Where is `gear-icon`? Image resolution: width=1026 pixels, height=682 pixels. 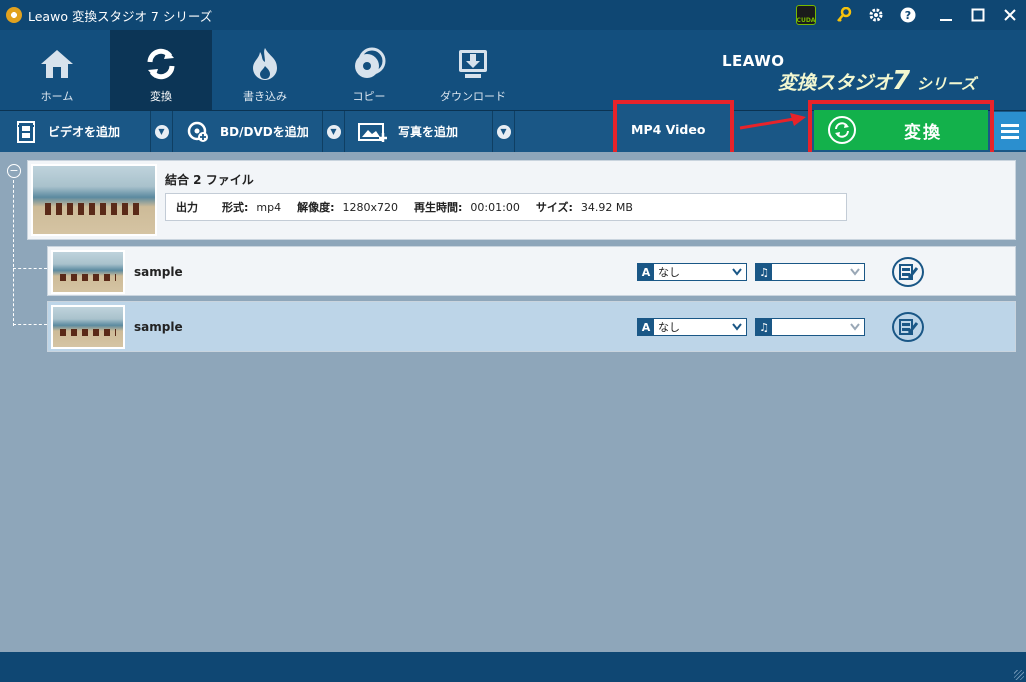 gear-icon is located at coordinates (876, 15).